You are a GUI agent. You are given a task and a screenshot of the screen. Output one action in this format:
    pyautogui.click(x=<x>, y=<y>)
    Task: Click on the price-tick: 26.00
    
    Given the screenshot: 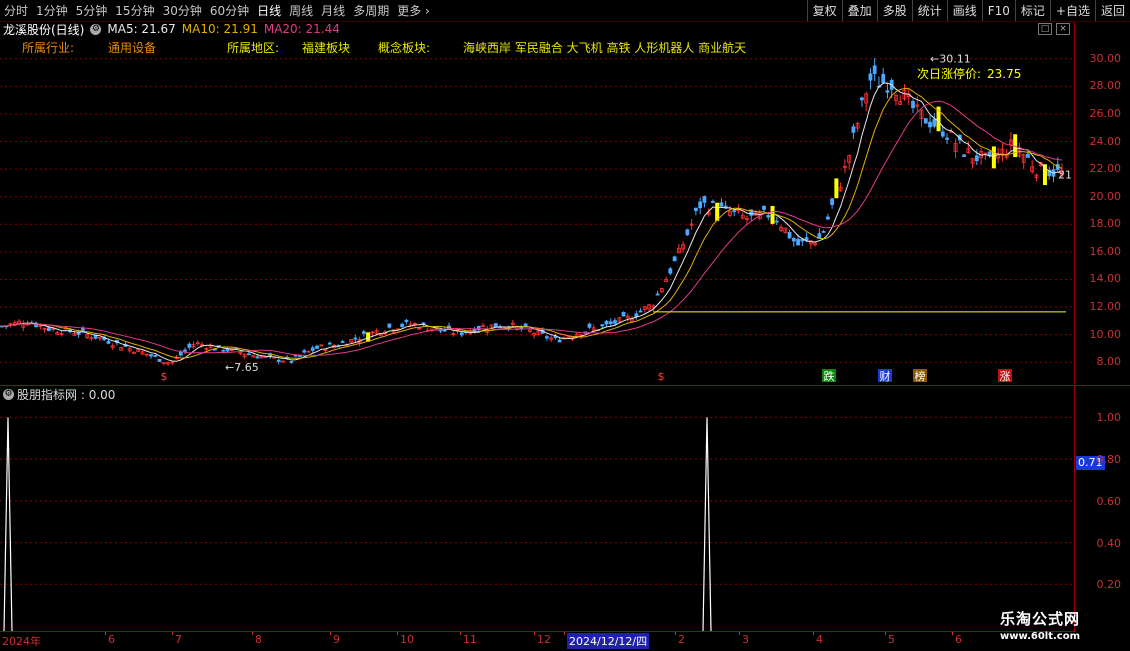 What is the action you would take?
    pyautogui.click(x=1105, y=113)
    